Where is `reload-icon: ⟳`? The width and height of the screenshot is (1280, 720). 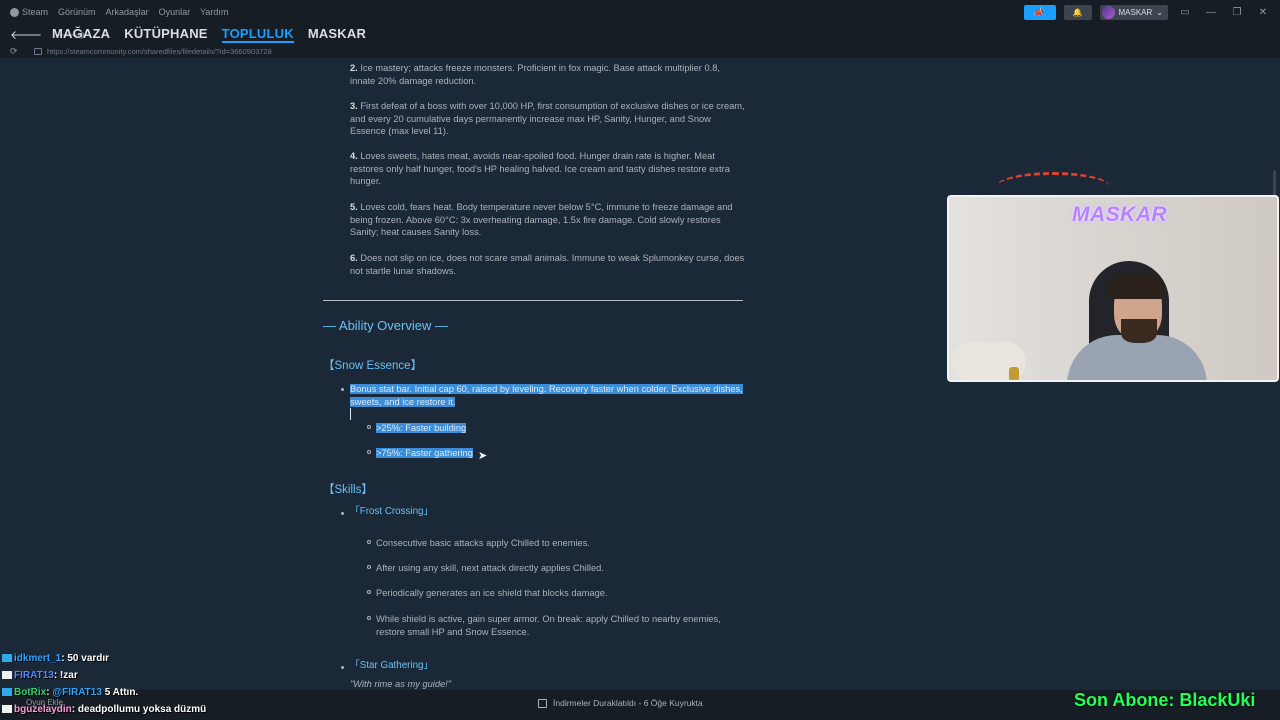
reload-icon: ⟳ is located at coordinates (17, 51).